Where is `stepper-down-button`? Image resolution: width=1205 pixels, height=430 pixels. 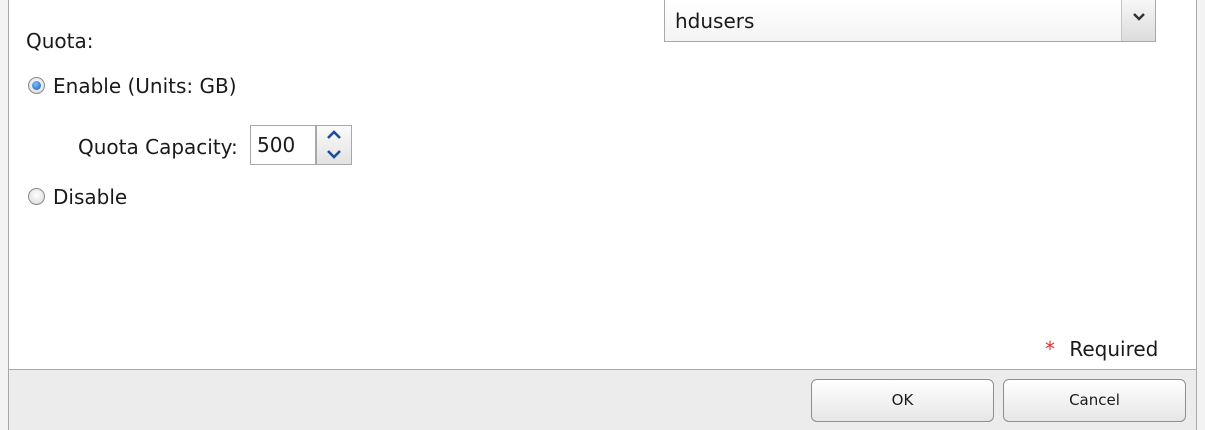 stepper-down-button is located at coordinates (334, 154).